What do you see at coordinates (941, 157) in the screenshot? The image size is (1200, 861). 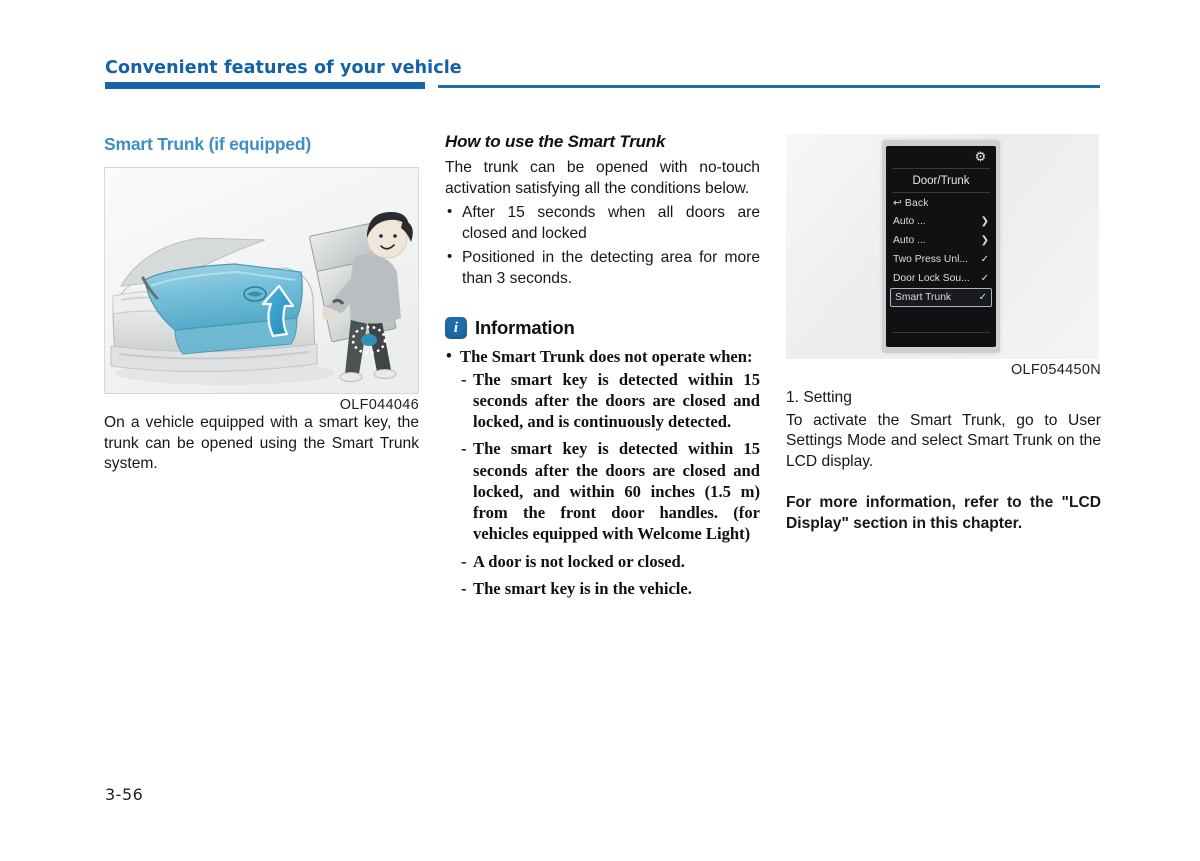 I see `lcd-status-bar: ⚙` at bounding box center [941, 157].